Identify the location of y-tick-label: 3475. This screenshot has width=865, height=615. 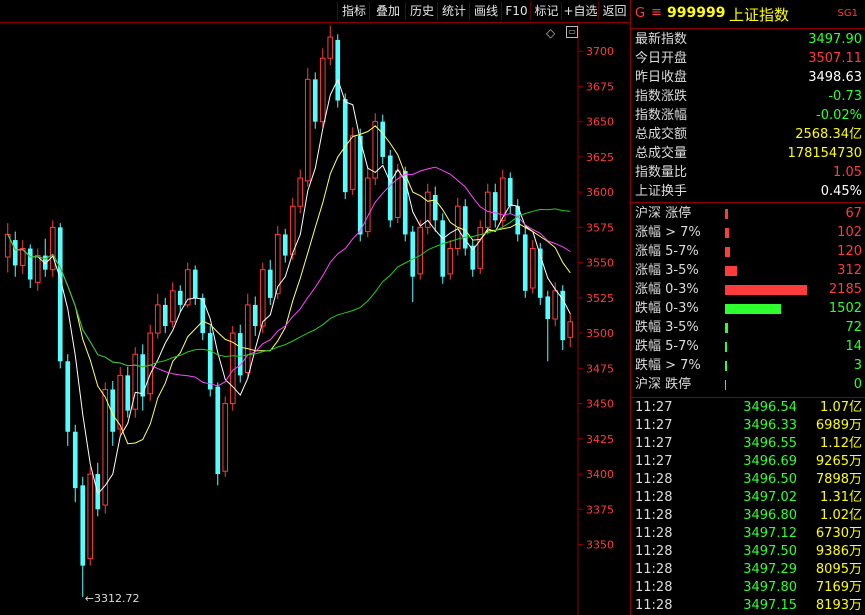
(600, 368).